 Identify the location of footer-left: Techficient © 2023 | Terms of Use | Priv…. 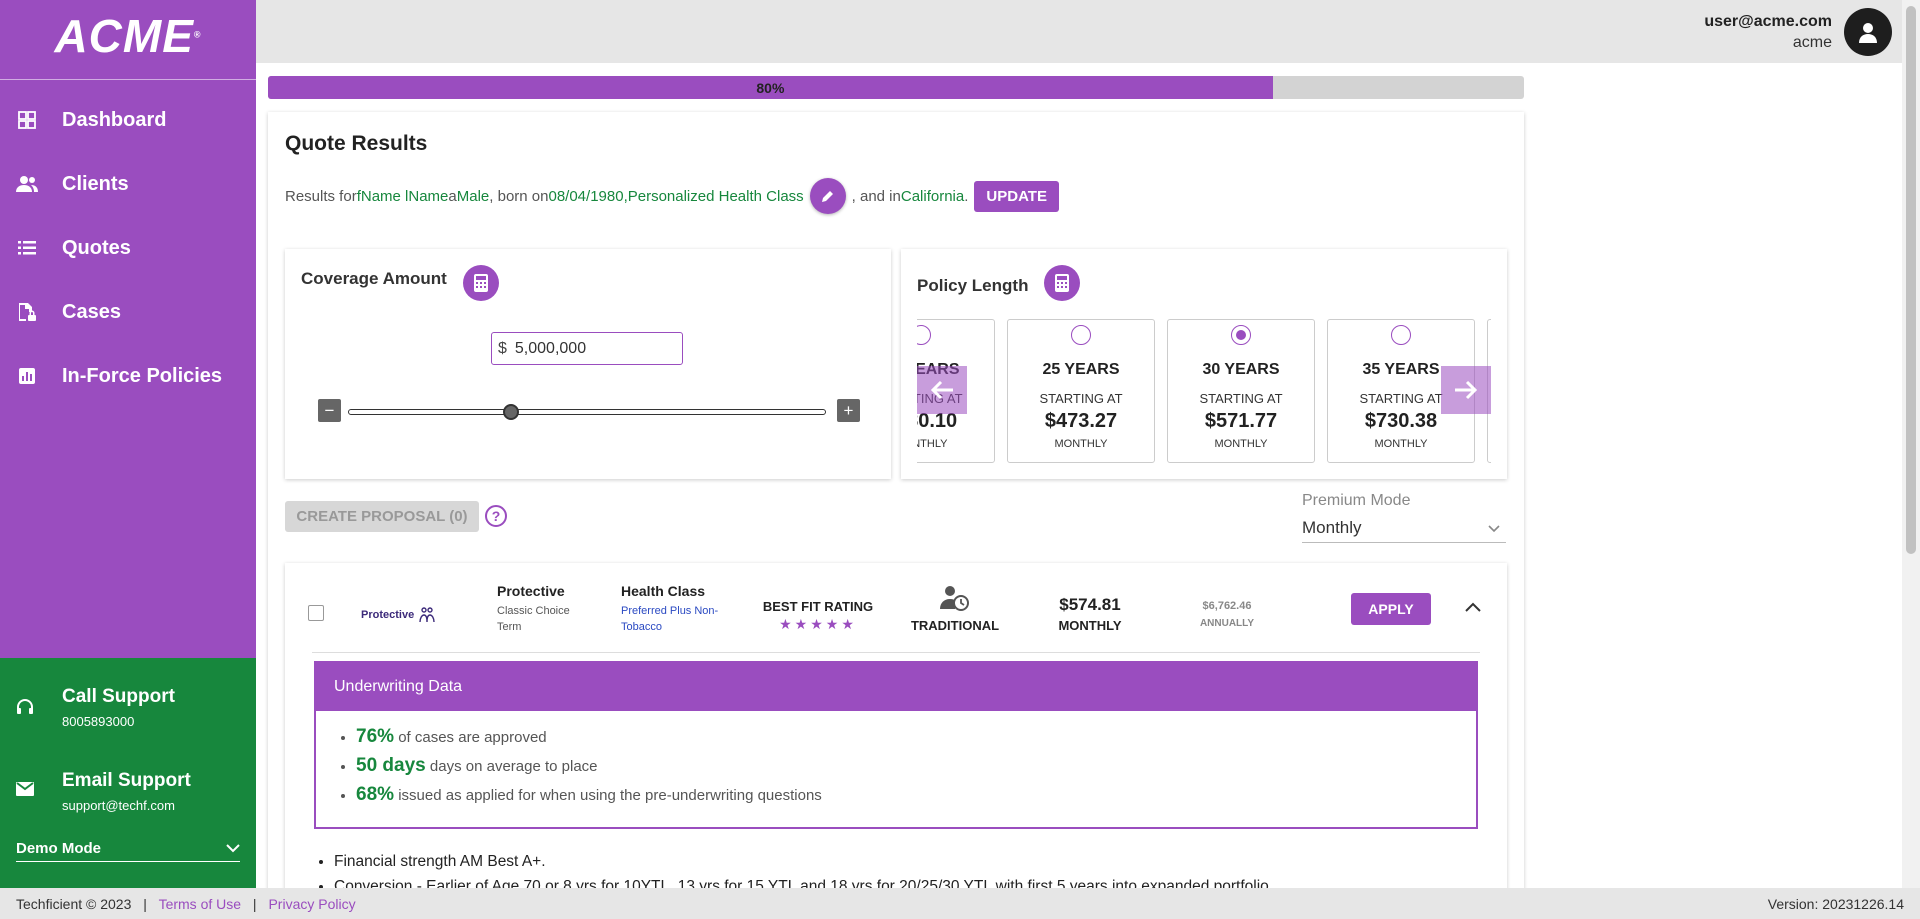
(186, 904).